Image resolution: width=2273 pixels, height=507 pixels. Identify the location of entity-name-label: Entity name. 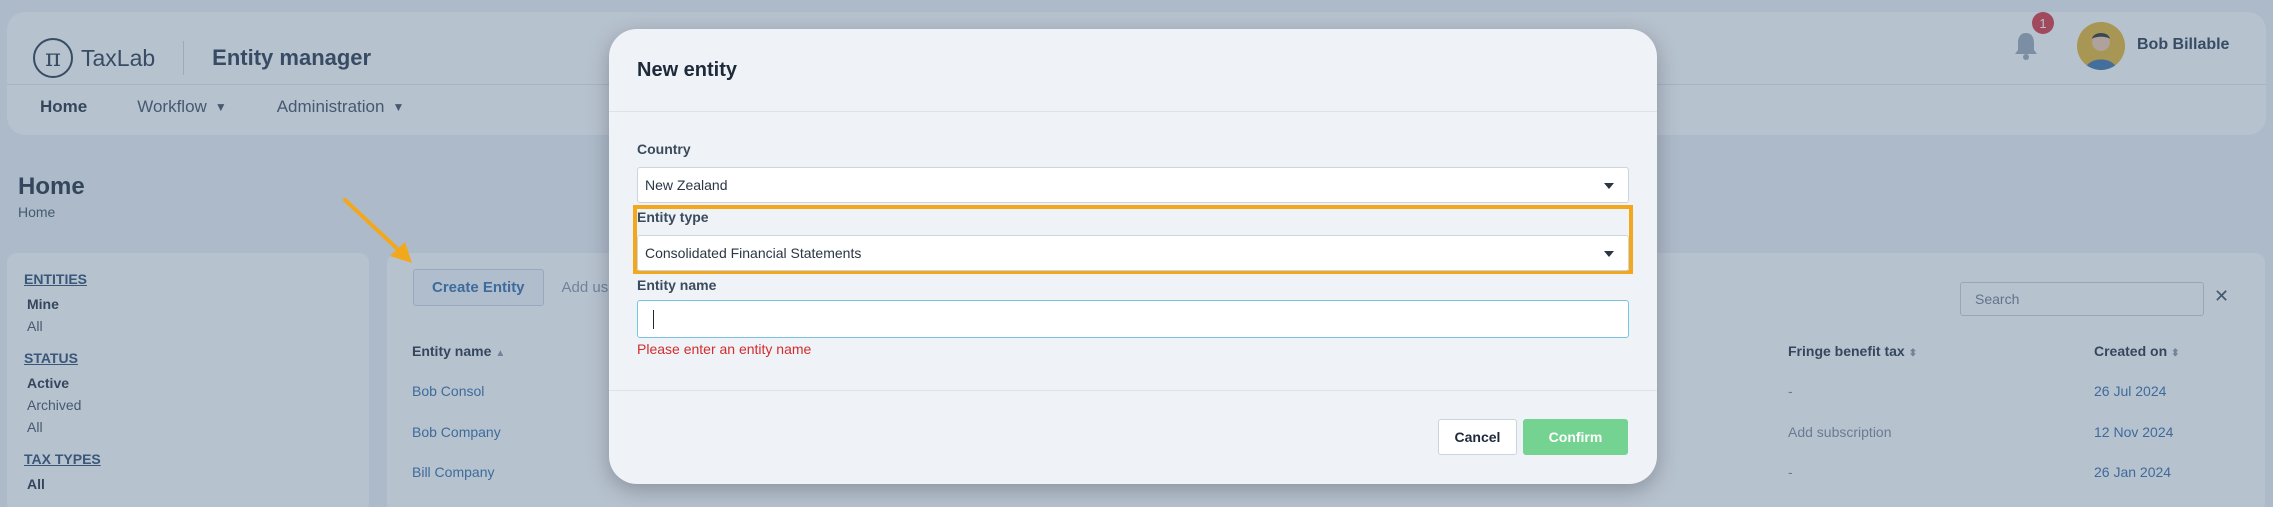
(677, 285).